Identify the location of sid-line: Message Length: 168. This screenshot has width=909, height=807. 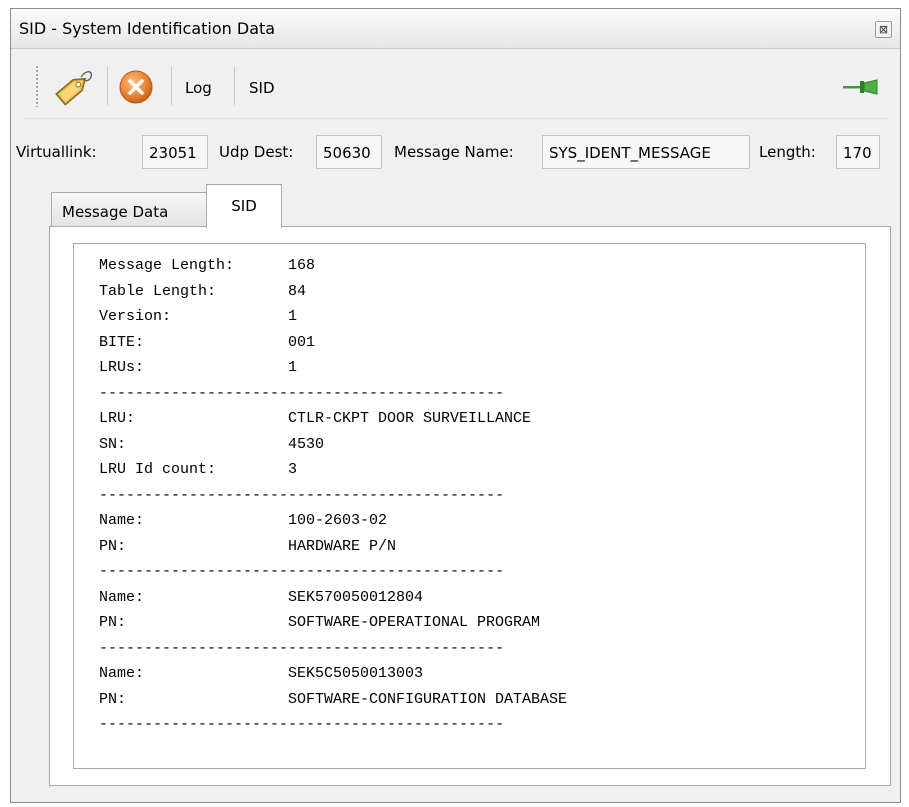
(207, 269).